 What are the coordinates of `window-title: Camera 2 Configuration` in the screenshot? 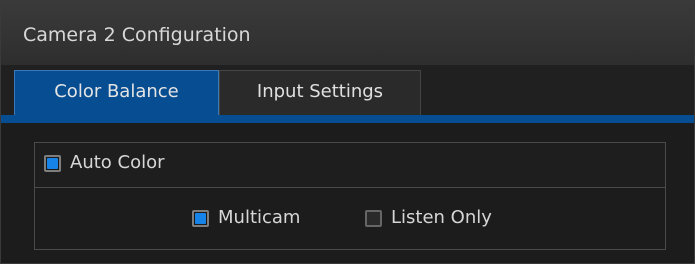 It's located at (137, 35).